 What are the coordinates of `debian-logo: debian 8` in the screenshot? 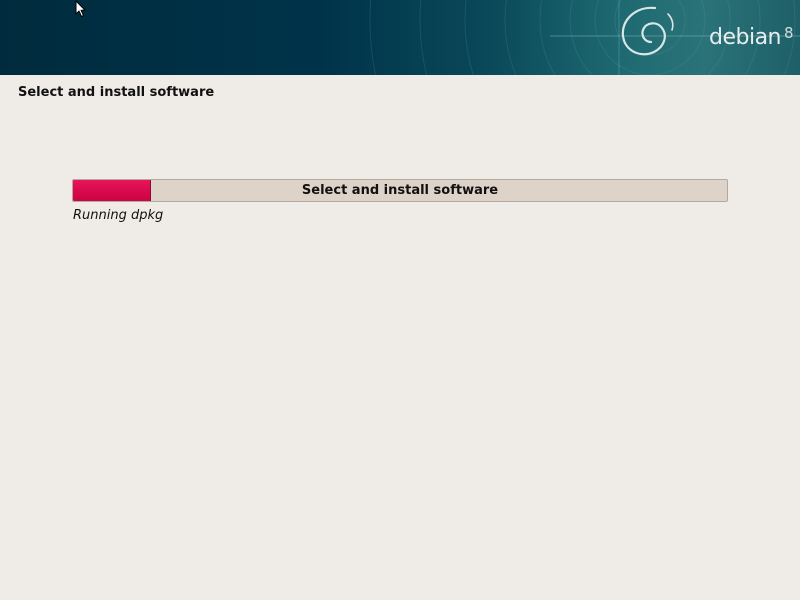 It's located at (751, 35).